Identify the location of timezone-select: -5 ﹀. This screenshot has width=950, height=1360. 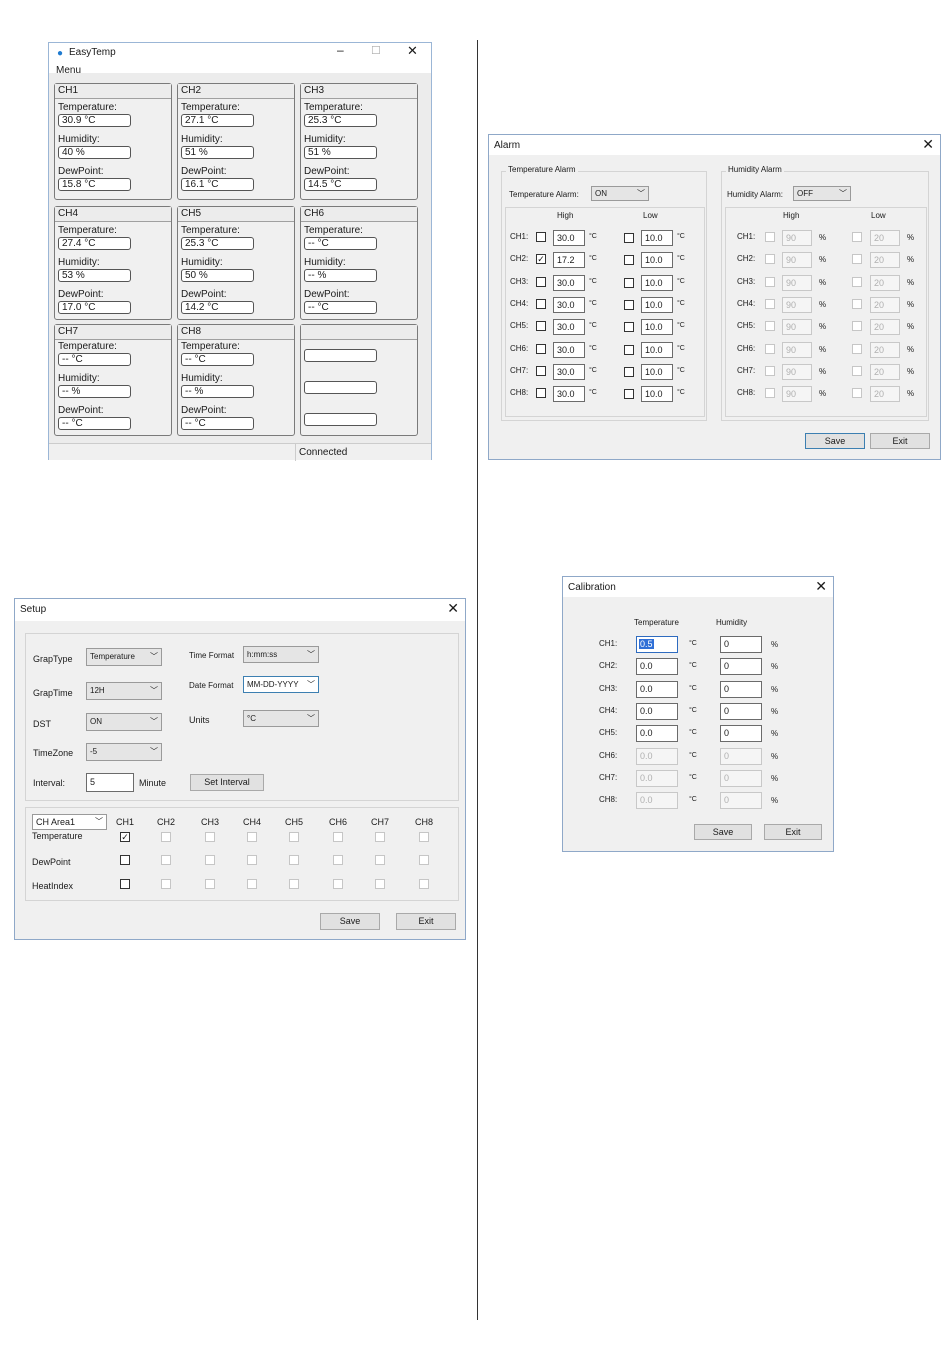
(124, 752).